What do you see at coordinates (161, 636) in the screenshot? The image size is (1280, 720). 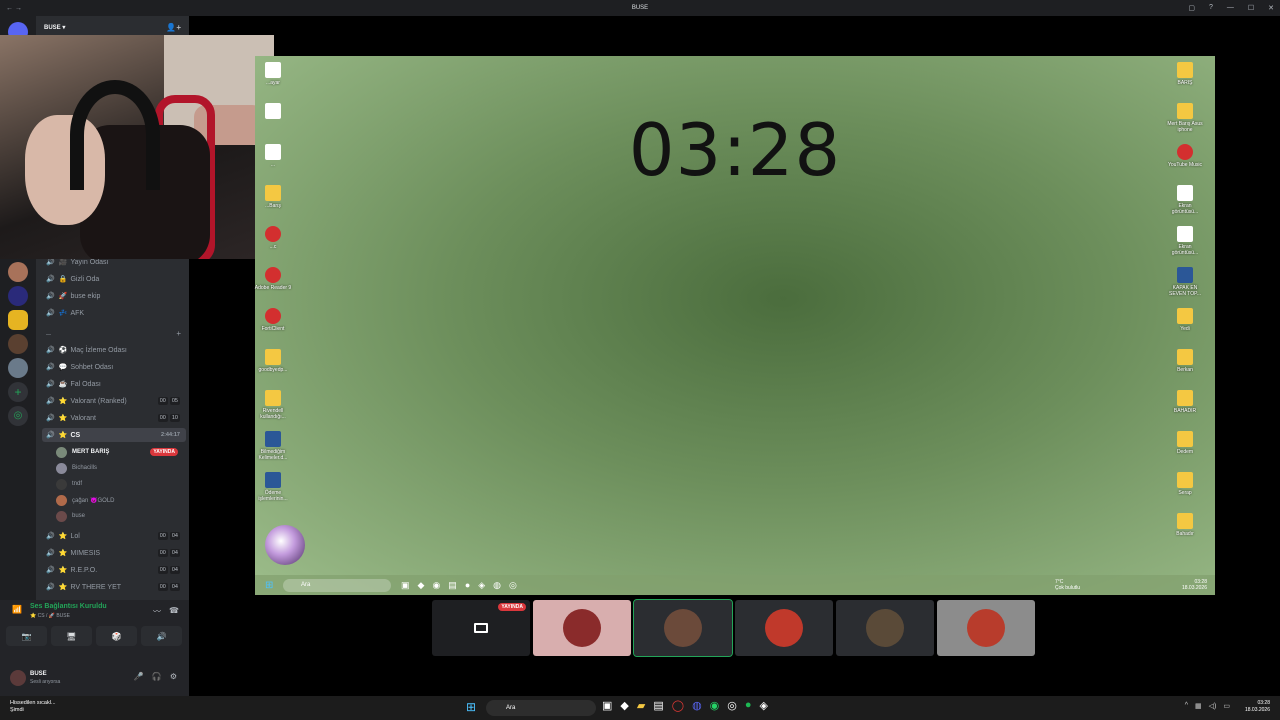 I see `soundboard-button: 🔊` at bounding box center [161, 636].